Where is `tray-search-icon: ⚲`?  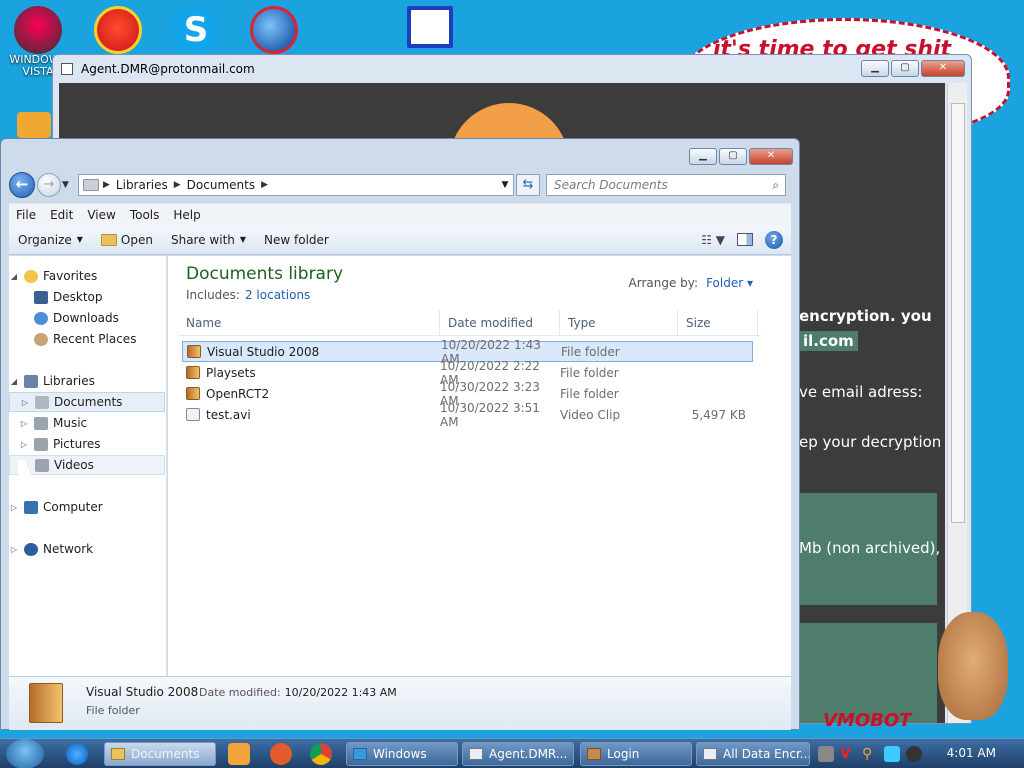
tray-search-icon: ⚲ is located at coordinates (870, 754).